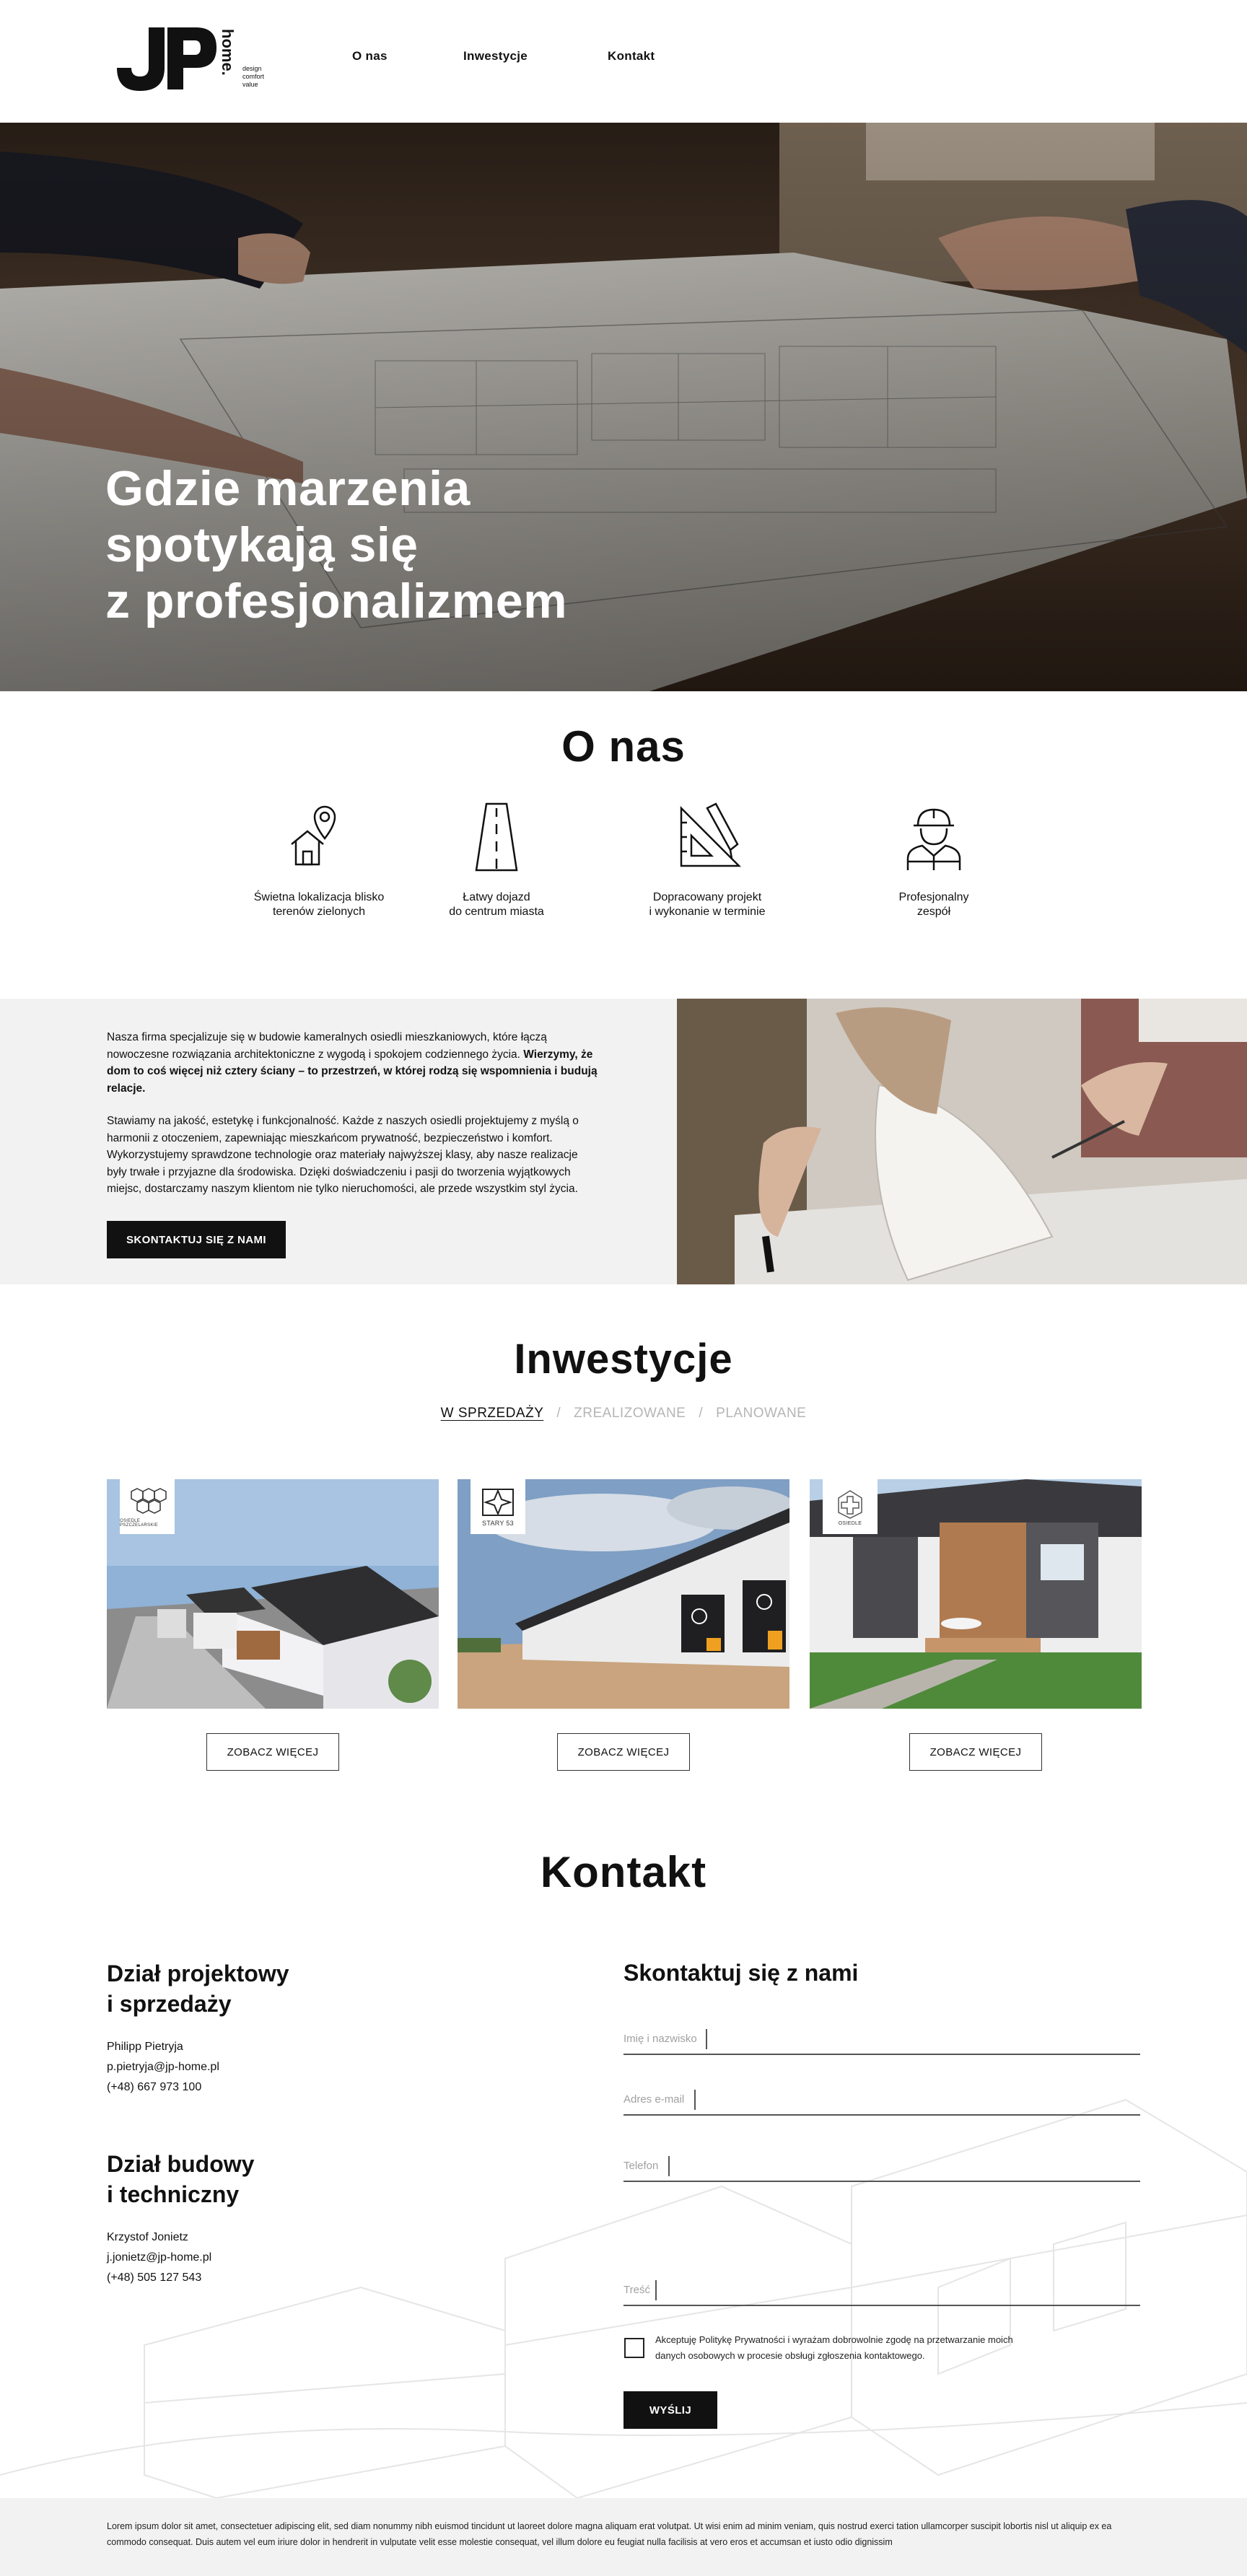 This screenshot has height=2576, width=1247. Describe the element at coordinates (882, 2167) in the screenshot. I see `phone-field: Telefon` at that location.